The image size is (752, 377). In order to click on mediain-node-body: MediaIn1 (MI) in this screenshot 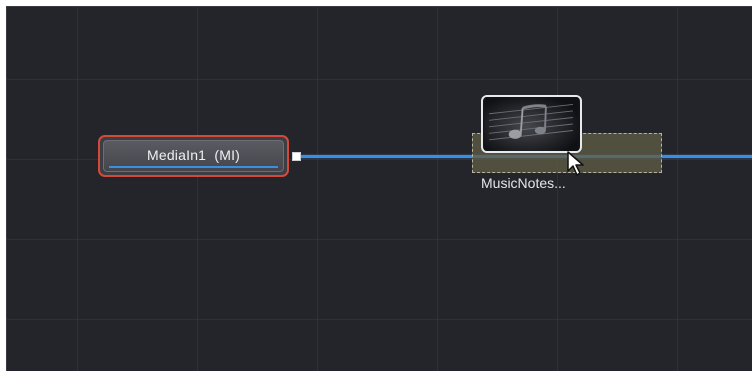, I will do `click(193, 156)`.